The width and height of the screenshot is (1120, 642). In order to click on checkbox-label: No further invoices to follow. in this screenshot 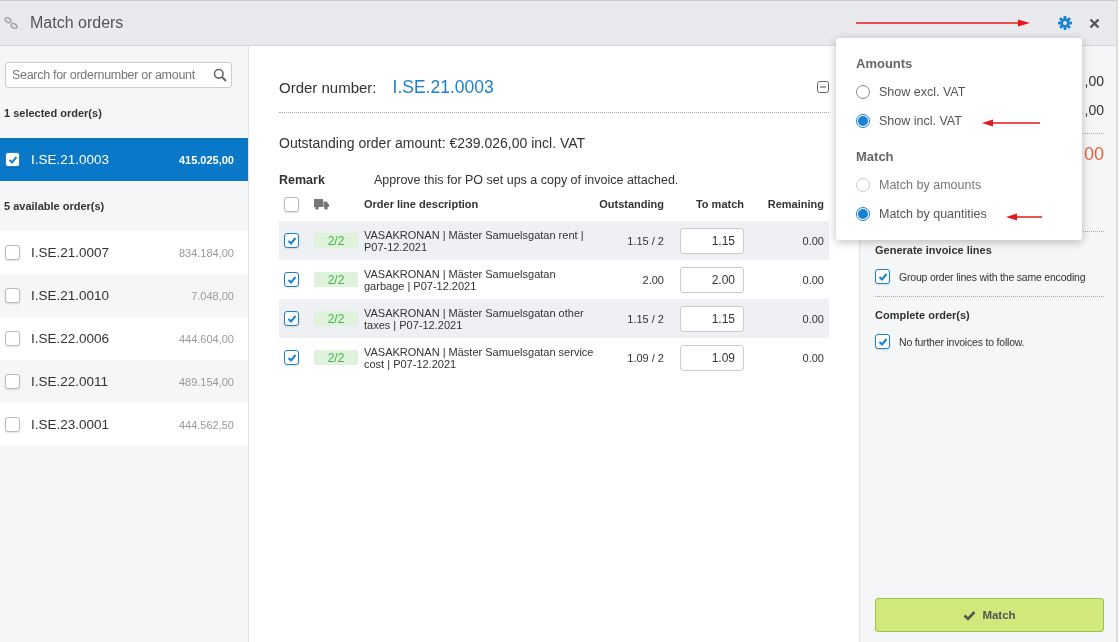, I will do `click(962, 341)`.